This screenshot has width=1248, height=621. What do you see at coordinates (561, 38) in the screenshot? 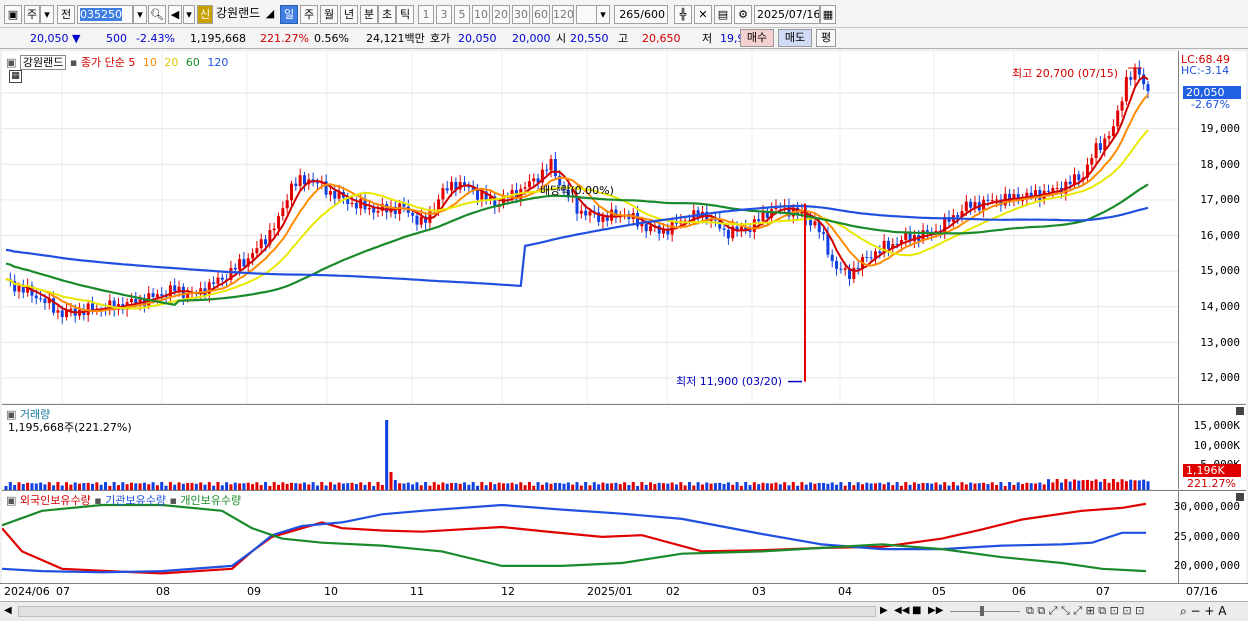
I see `open-label: 시` at bounding box center [561, 38].